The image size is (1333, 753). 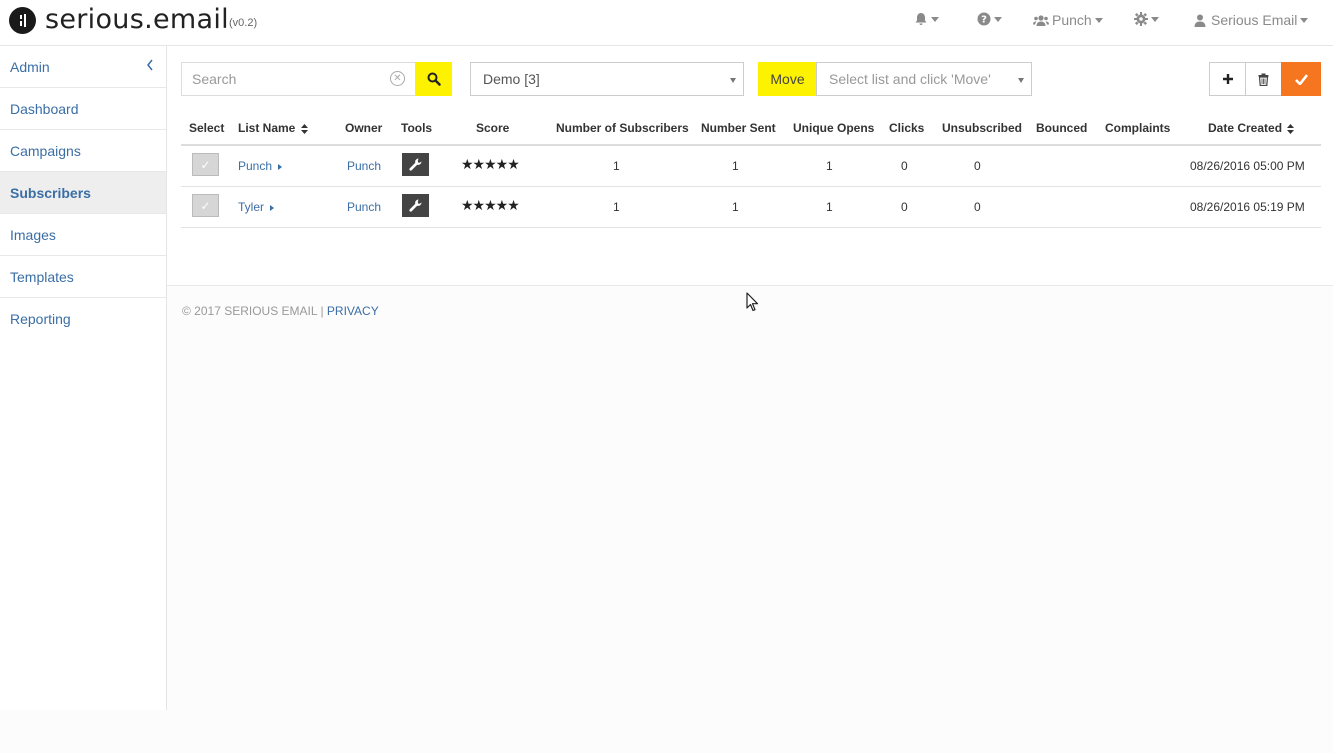 What do you see at coordinates (83, 277) in the screenshot?
I see `sidebar-item-templates: Templates` at bounding box center [83, 277].